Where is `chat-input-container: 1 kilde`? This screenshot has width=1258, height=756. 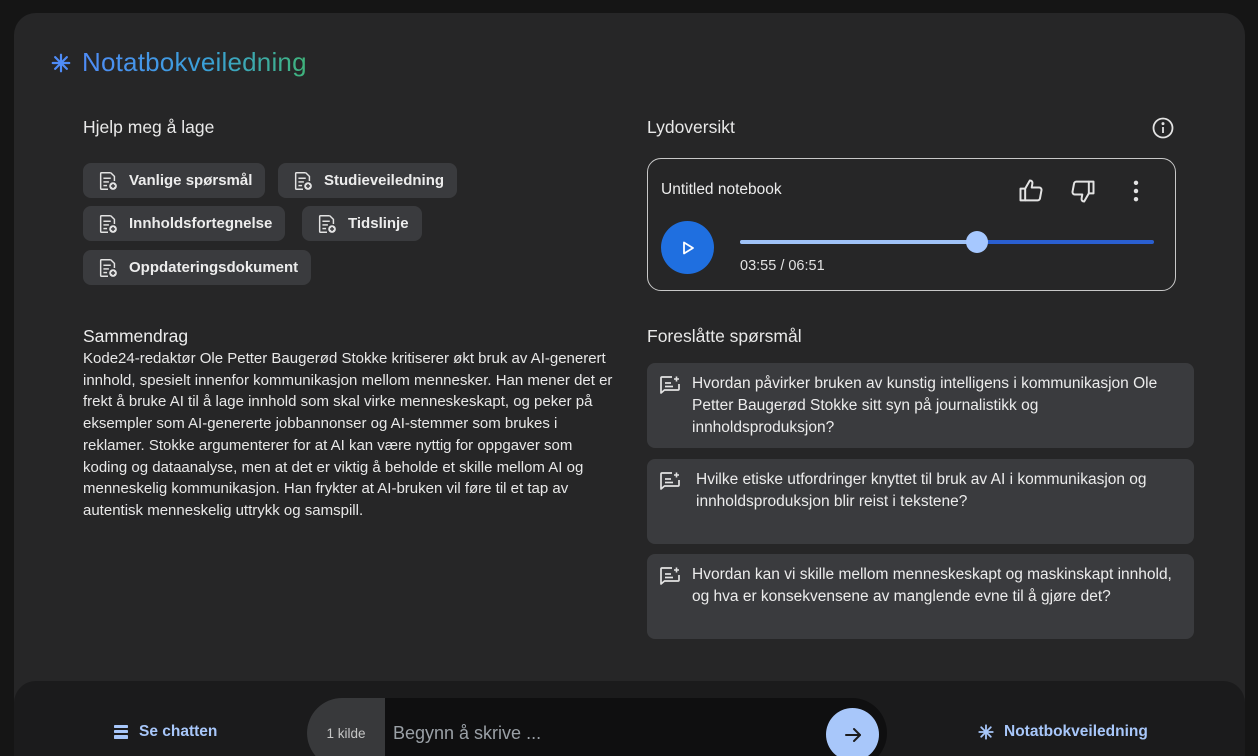
chat-input-container: 1 kilde is located at coordinates (597, 727).